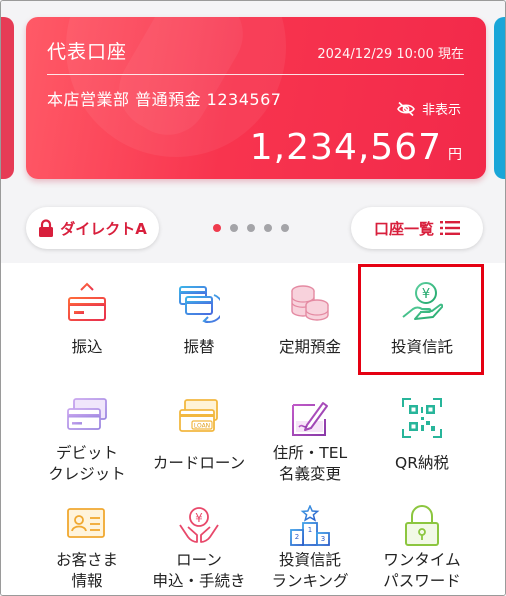  What do you see at coordinates (422, 418) in the screenshot?
I see `qr-code-icon` at bounding box center [422, 418].